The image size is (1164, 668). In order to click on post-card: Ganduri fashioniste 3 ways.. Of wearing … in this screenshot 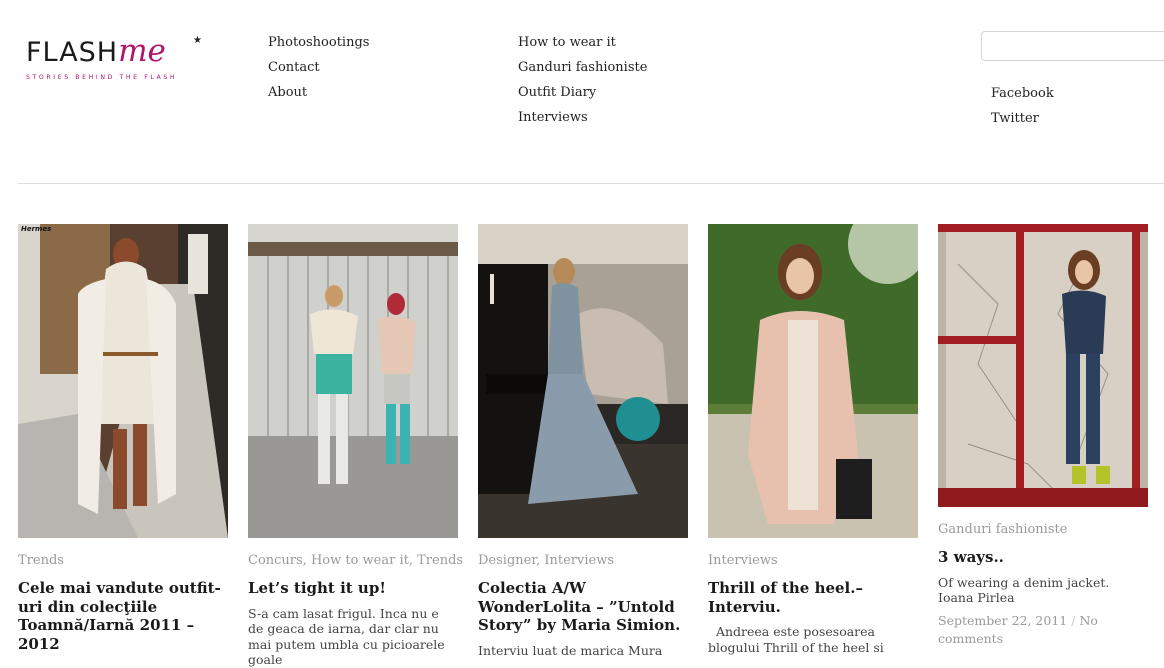, I will do `click(1043, 436)`.